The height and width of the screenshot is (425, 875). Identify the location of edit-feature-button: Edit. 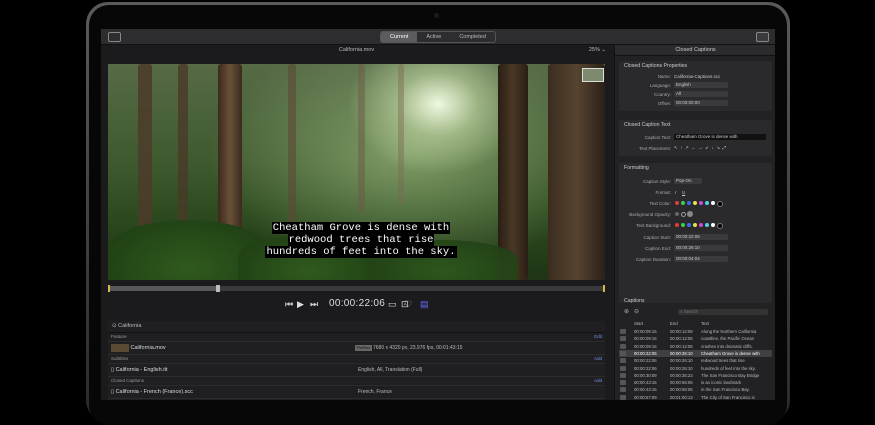
(598, 337).